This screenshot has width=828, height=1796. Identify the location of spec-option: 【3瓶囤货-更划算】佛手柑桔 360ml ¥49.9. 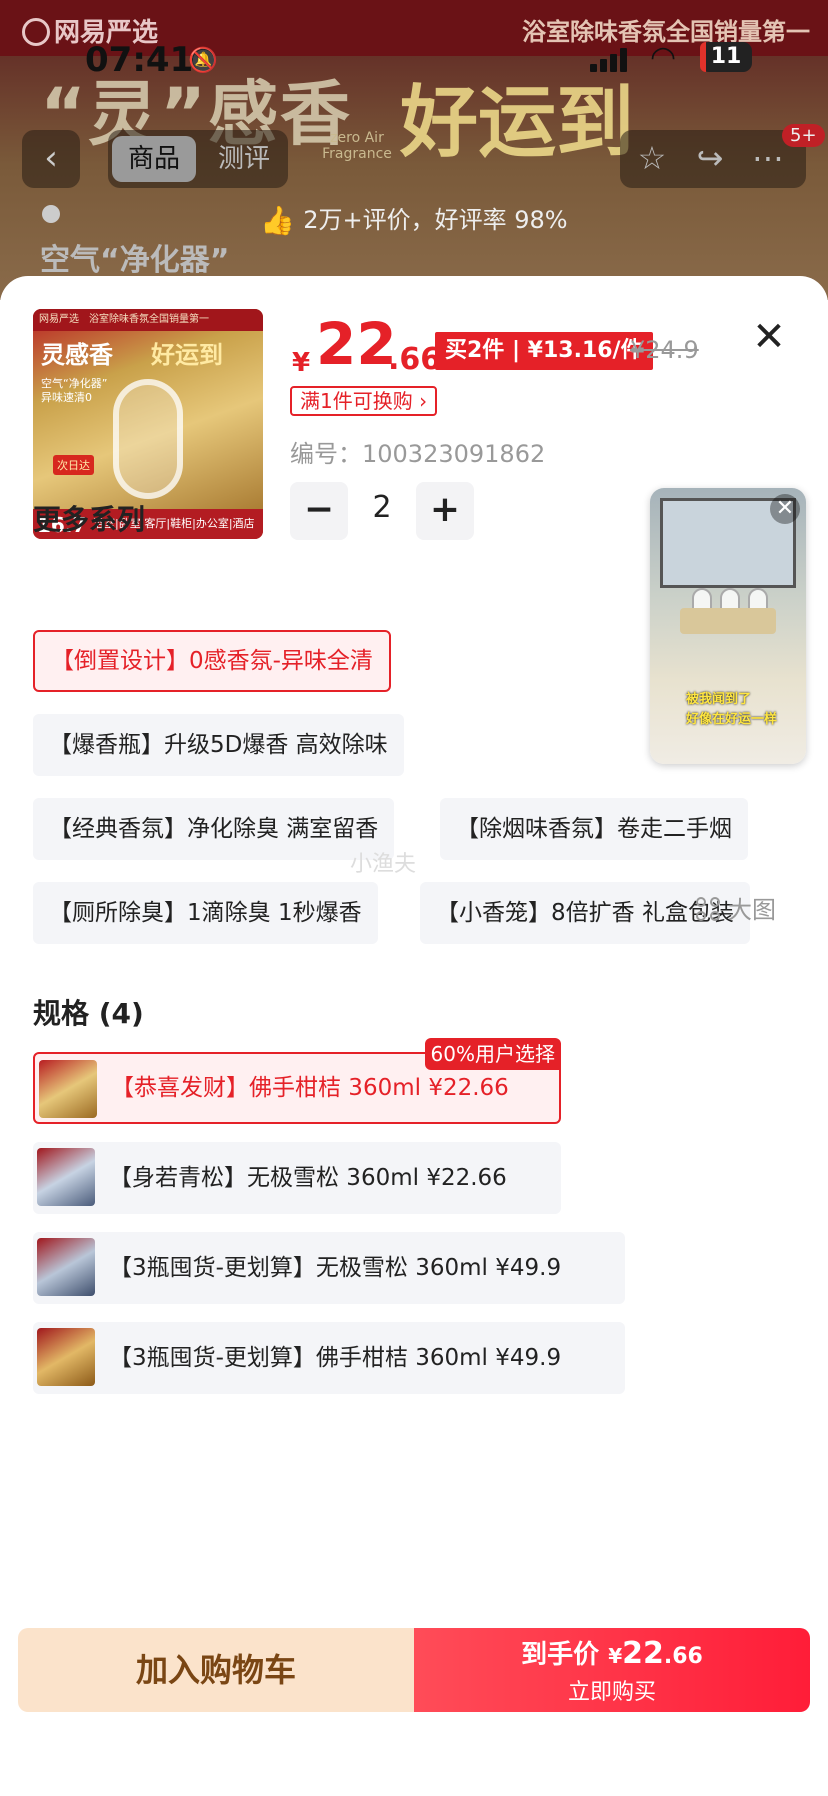
(329, 1358).